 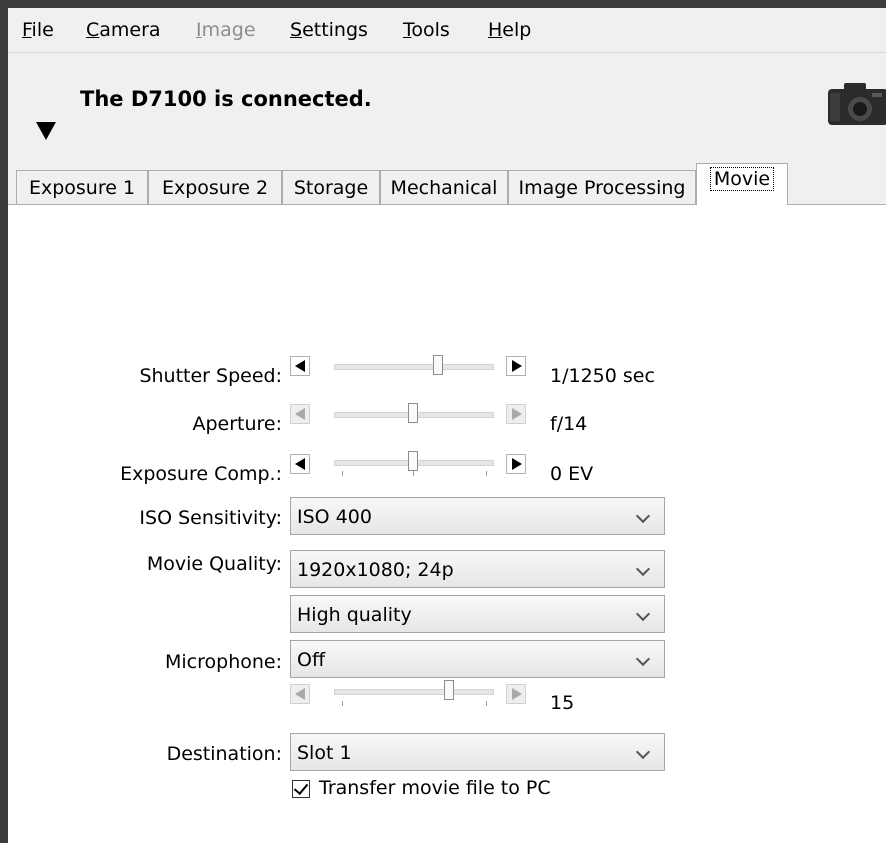 I want to click on tab-exposure-1: Exposure 1, so click(x=82, y=187).